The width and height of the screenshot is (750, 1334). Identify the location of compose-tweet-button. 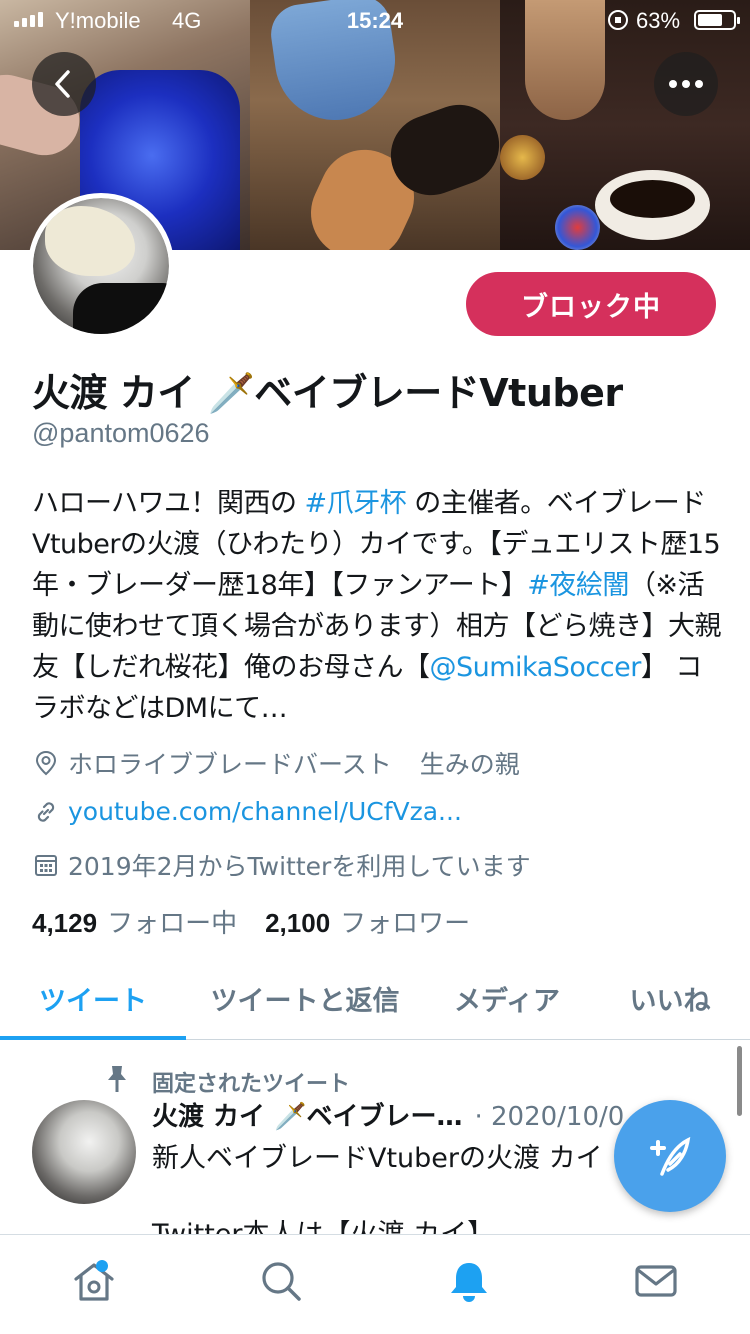
(670, 1156).